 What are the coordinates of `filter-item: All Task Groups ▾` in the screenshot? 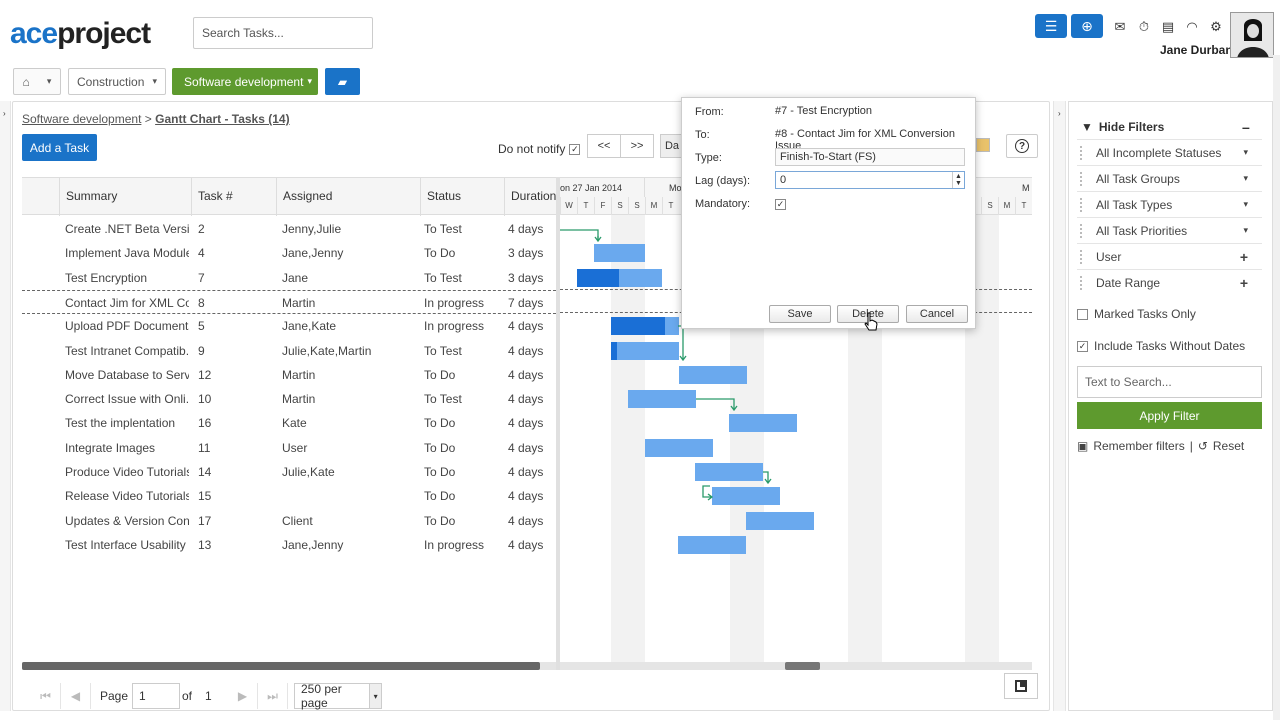 It's located at (1169, 178).